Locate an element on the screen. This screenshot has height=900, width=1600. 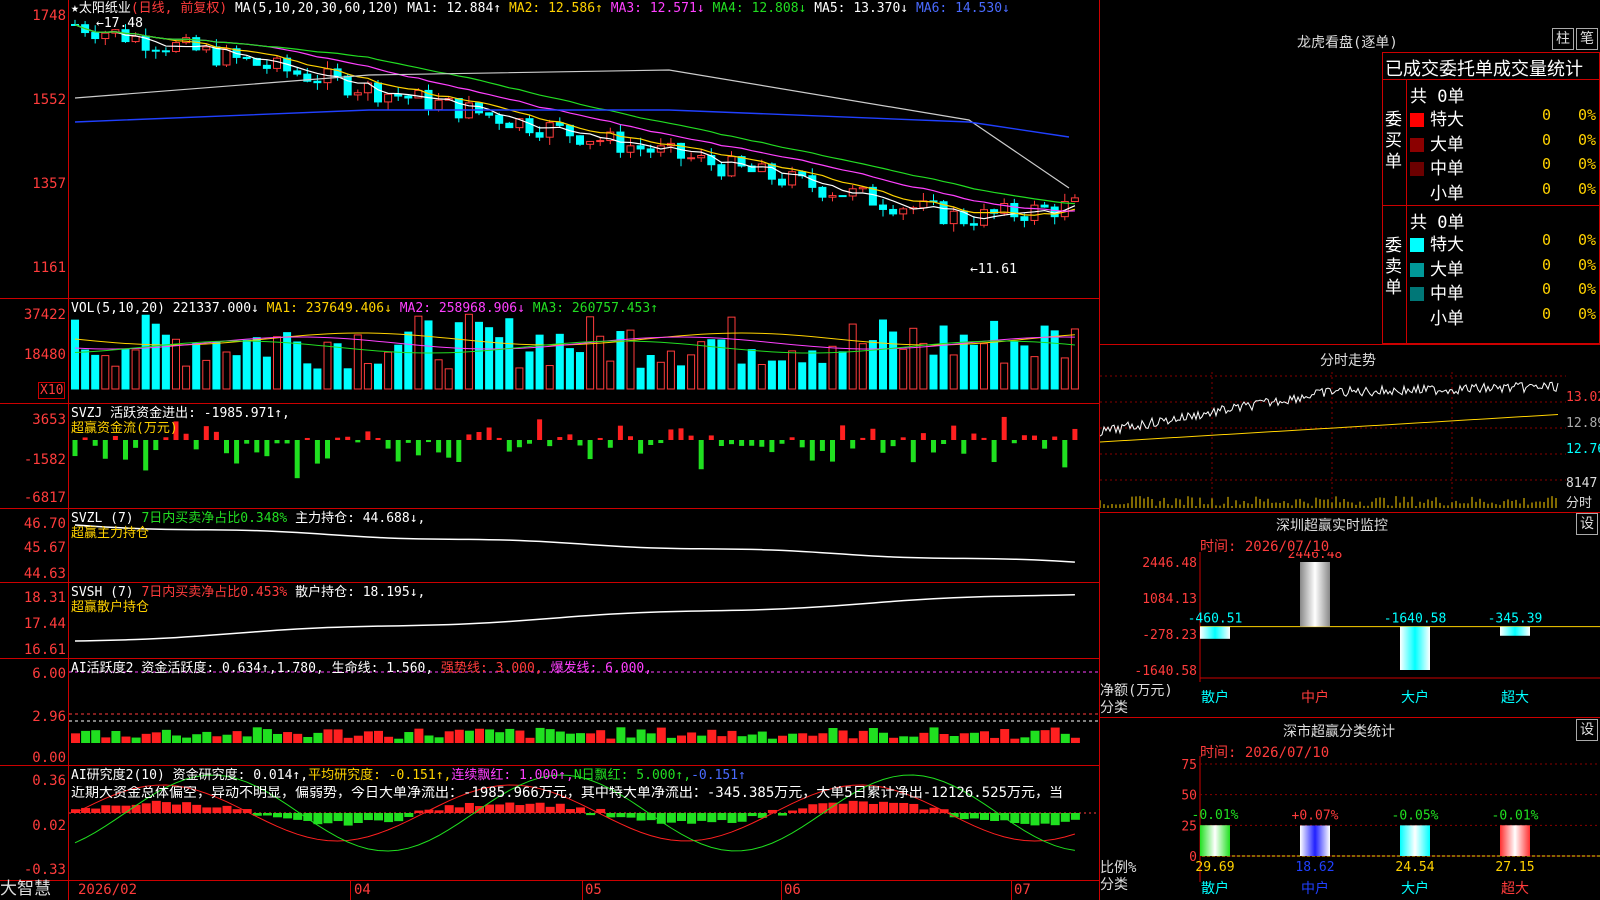
price-tick: 1748 is located at coordinates (49, 16).